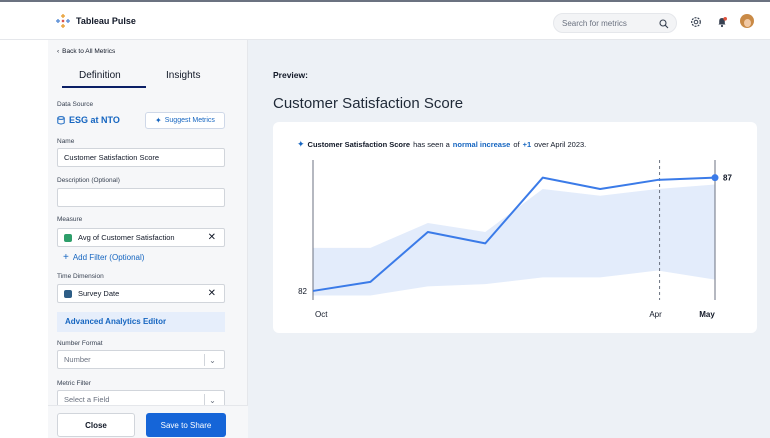 This screenshot has height=438, width=770. Describe the element at coordinates (68, 293) in the screenshot. I see `calendar-icon` at that location.